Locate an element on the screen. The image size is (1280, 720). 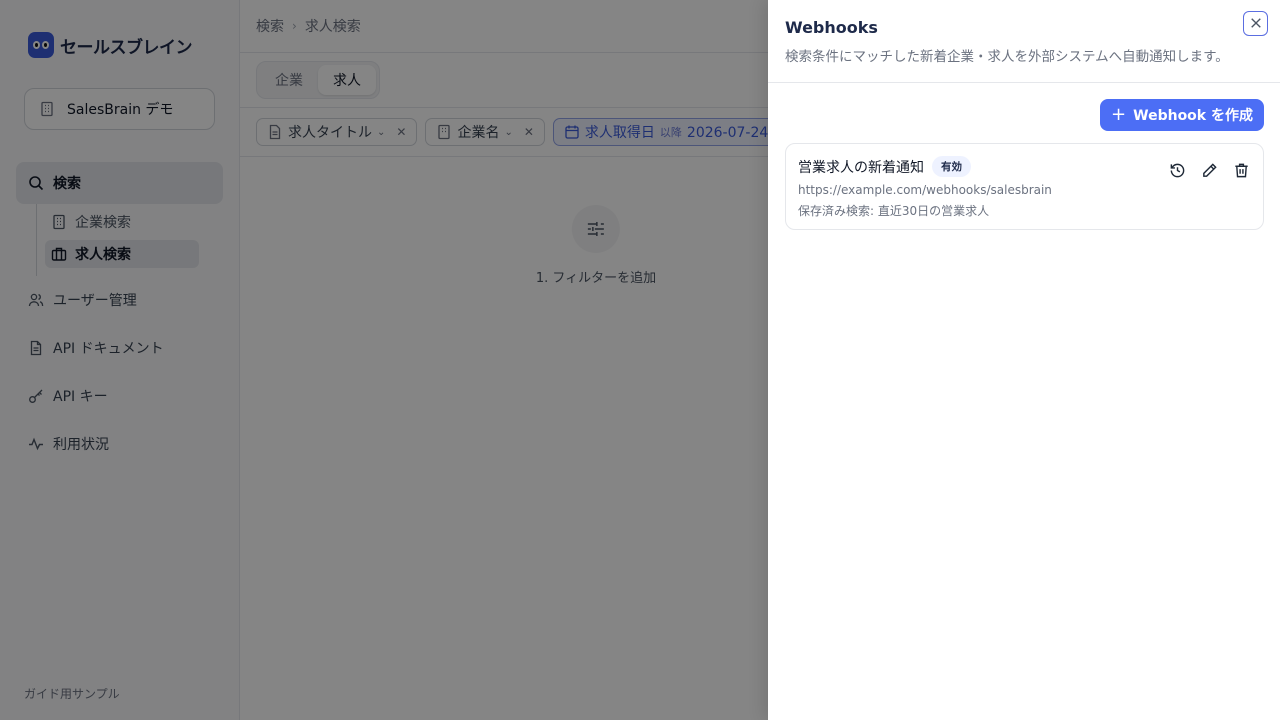
trash-icon is located at coordinates (1241, 170).